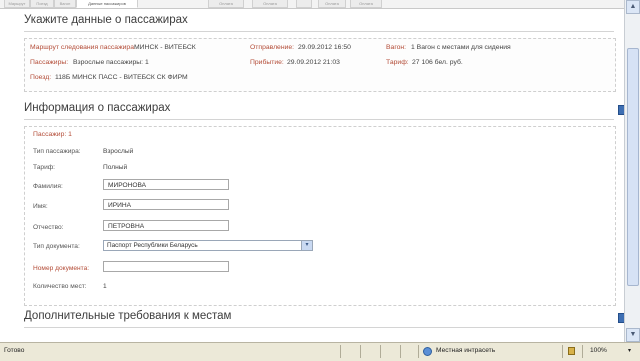  I want to click on status-text: Готово, so click(14, 350).